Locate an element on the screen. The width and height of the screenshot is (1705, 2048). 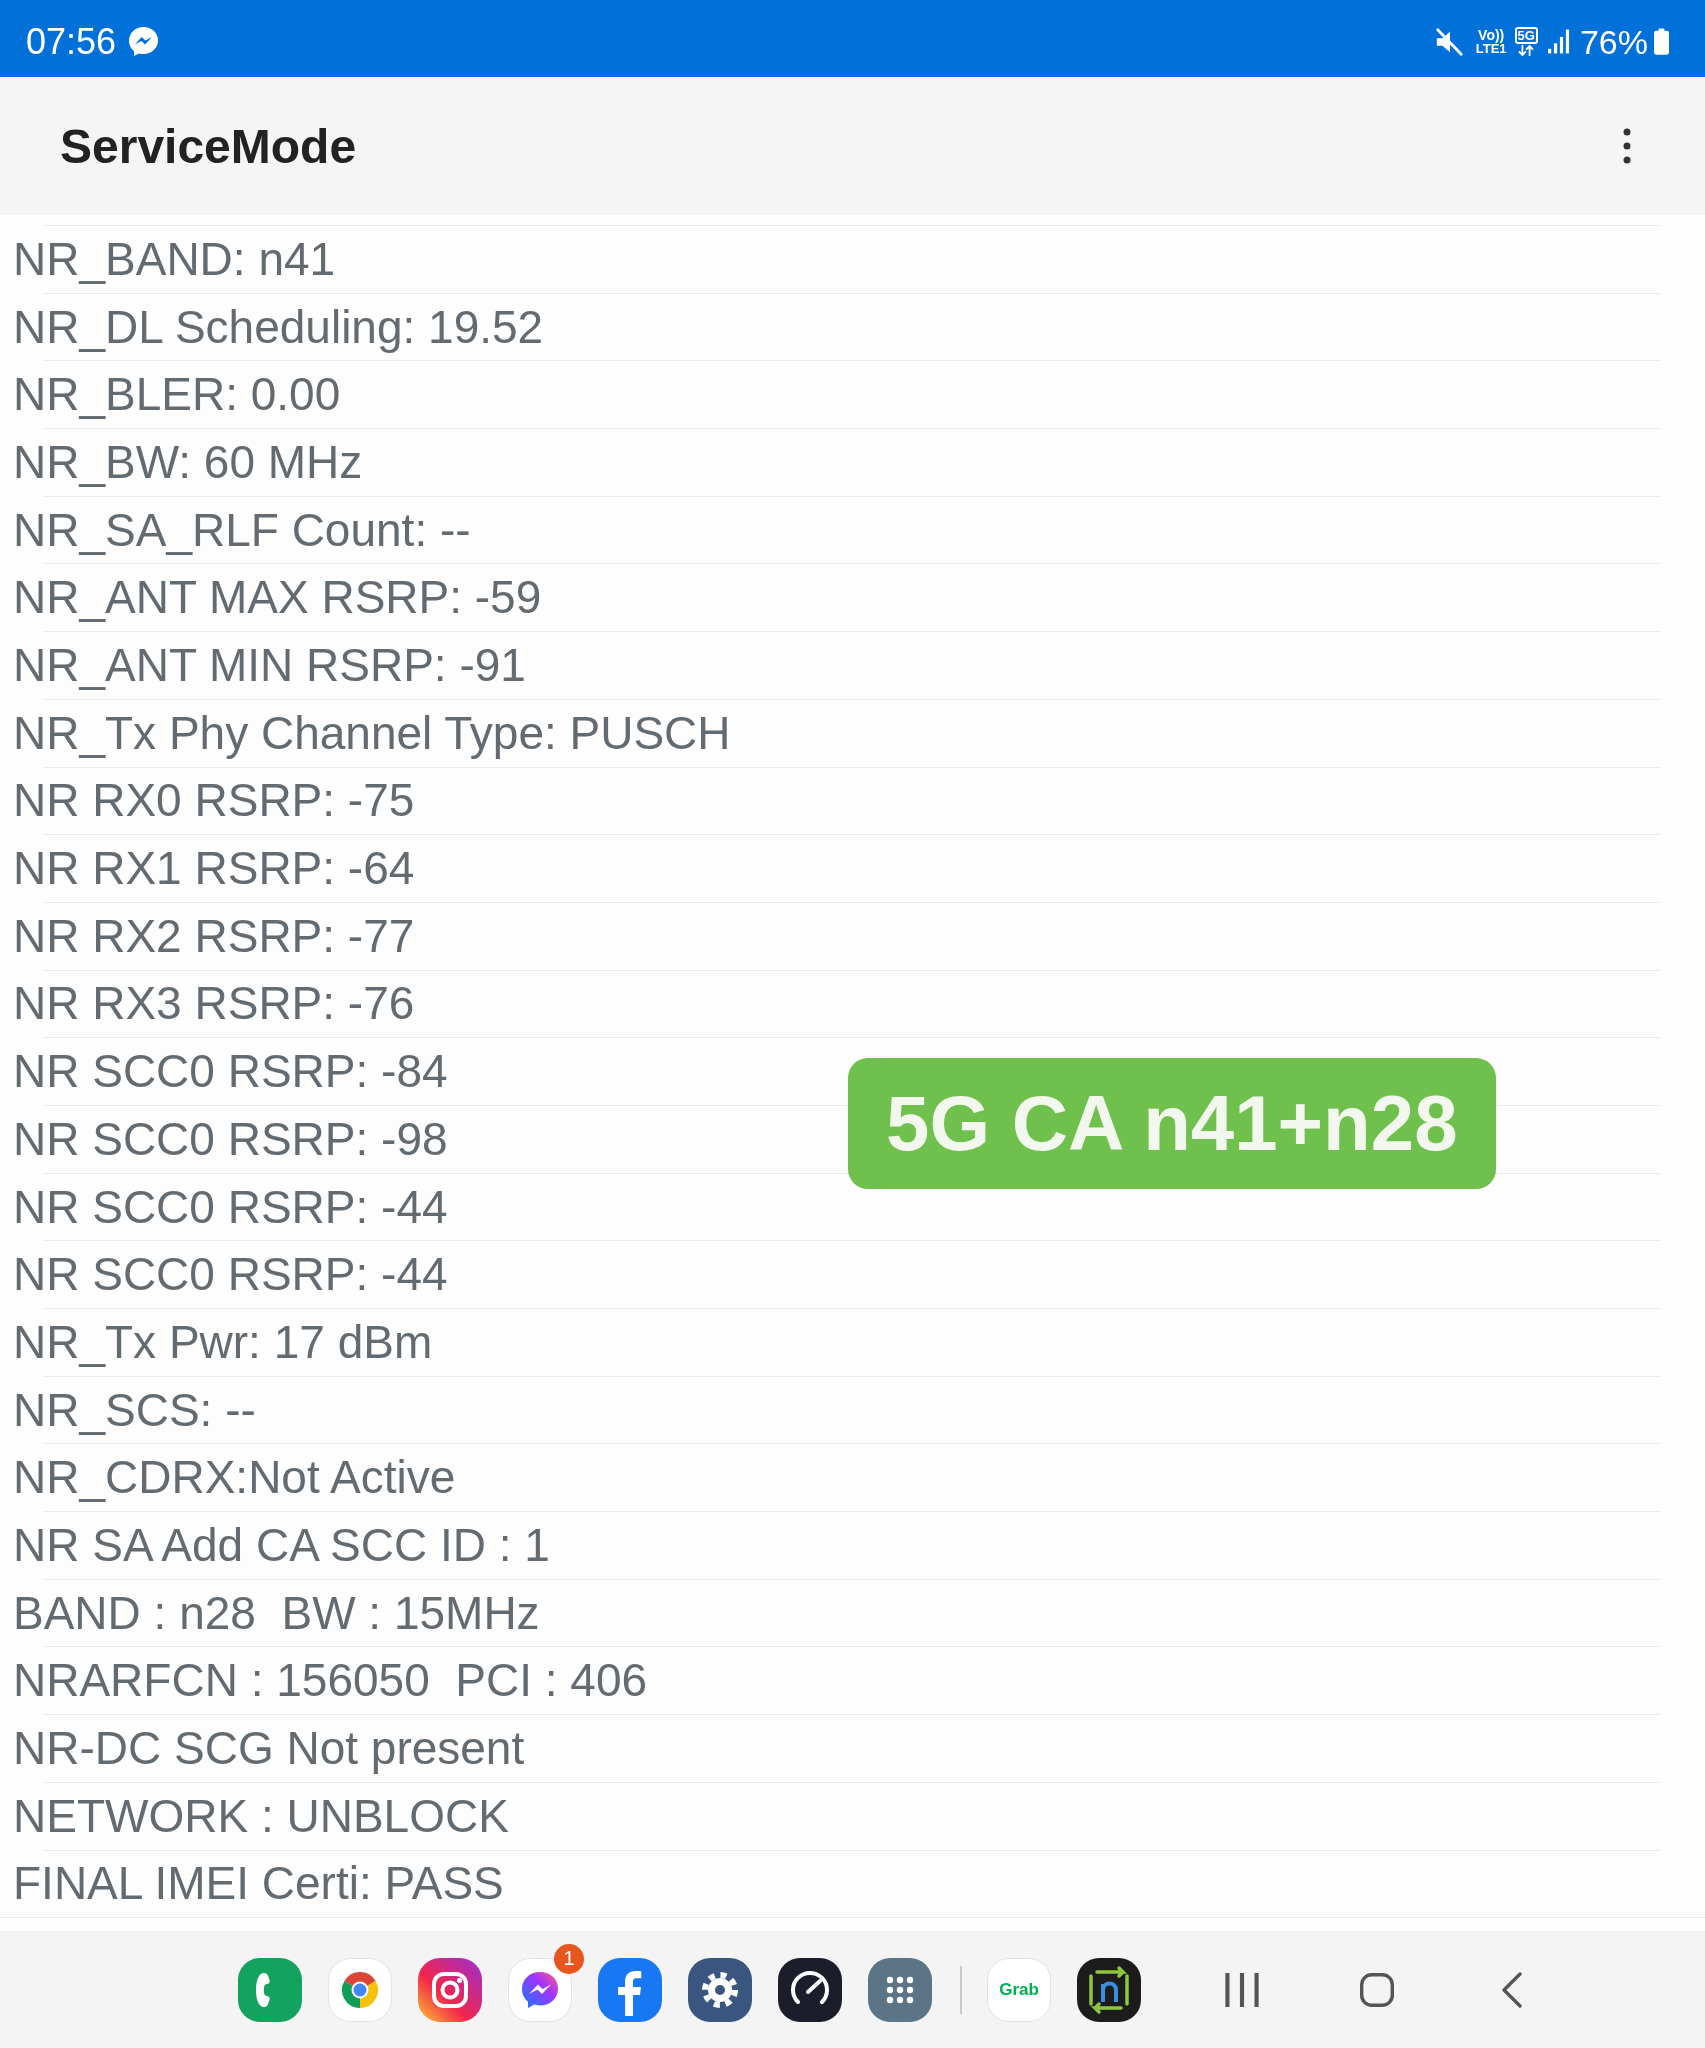
recent-apps-icon is located at coordinates (1242, 1989).